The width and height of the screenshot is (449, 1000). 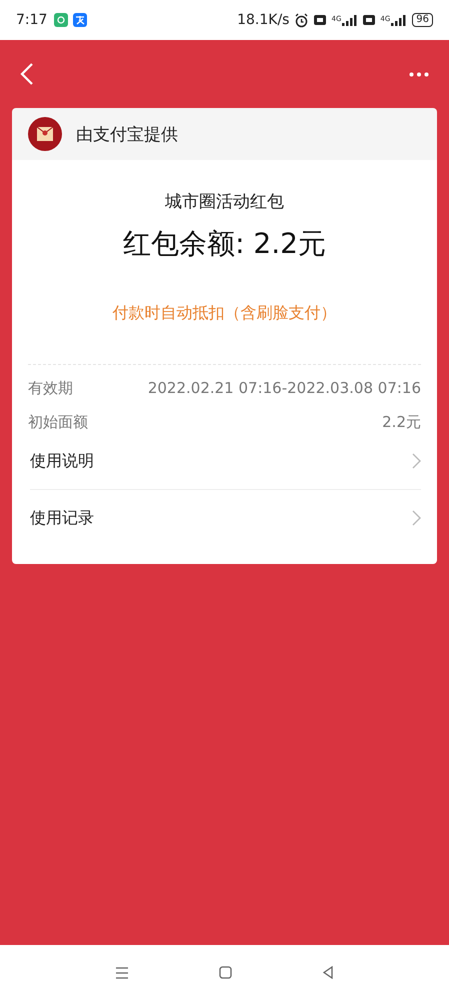 What do you see at coordinates (224, 202) in the screenshot?
I see `envelope-title: 城市圈活动红包` at bounding box center [224, 202].